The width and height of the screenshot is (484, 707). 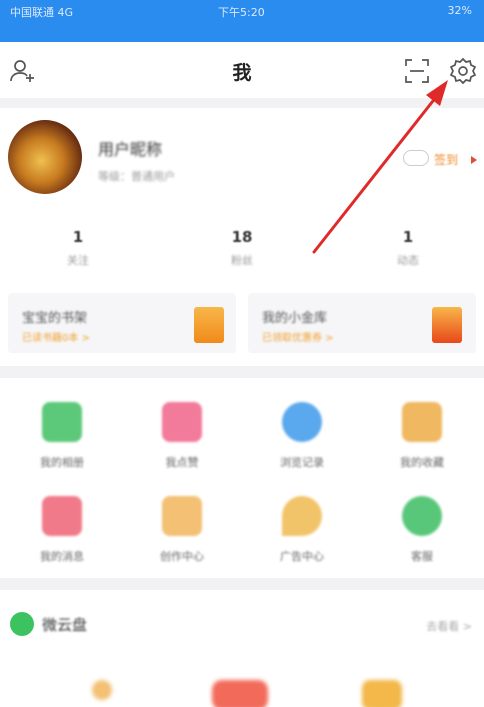 What do you see at coordinates (182, 422) in the screenshot?
I see `thumbs-up-icon` at bounding box center [182, 422].